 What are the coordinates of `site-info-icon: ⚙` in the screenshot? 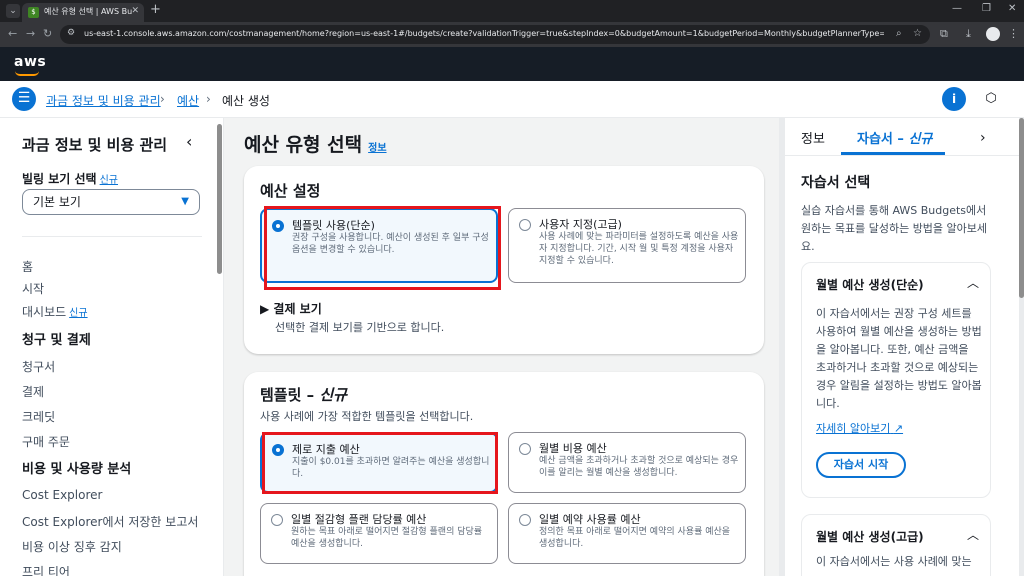 It's located at (71, 33).